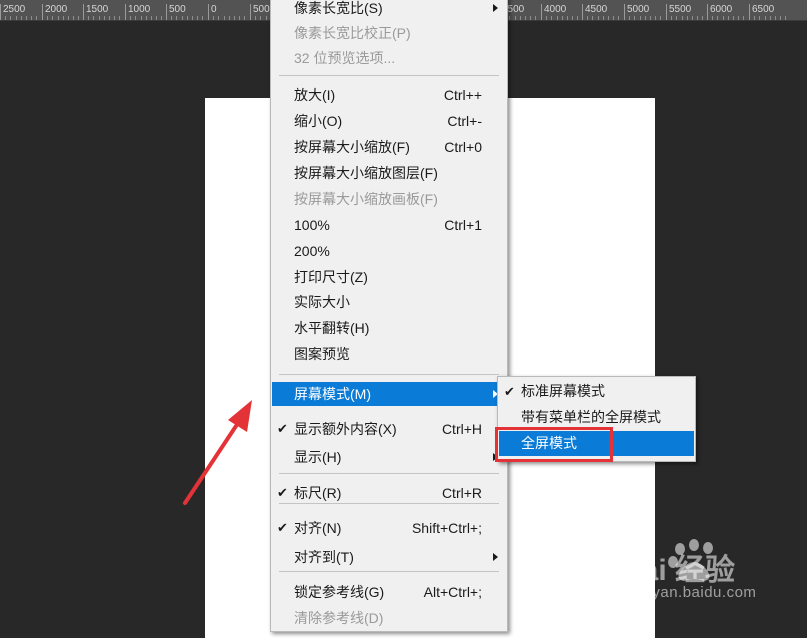  Describe the element at coordinates (677, 570) in the screenshot. I see `watermark-logo-text: Bai 经验` at that location.